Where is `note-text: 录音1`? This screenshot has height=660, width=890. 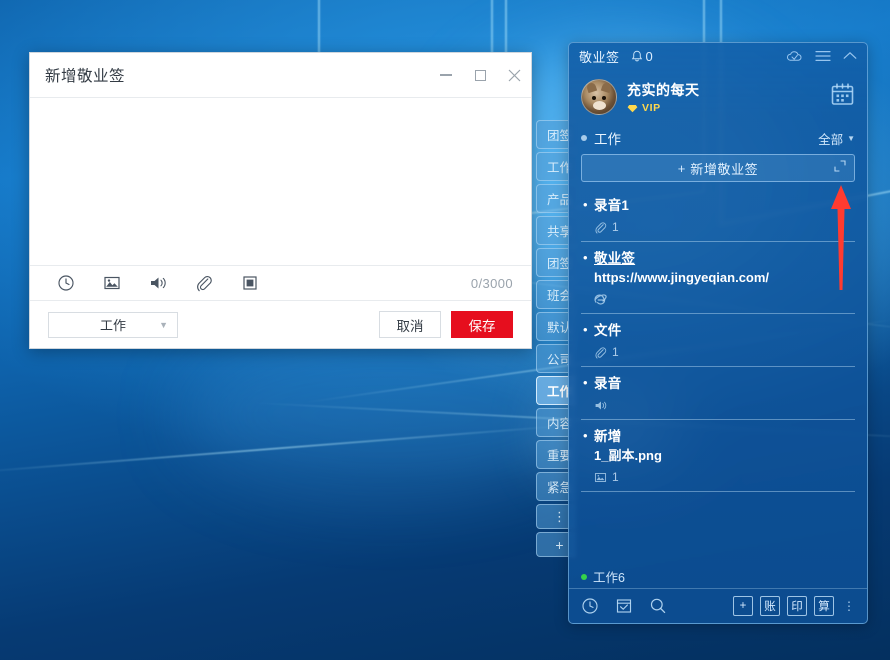
note-text: 录音1 is located at coordinates (723, 205).